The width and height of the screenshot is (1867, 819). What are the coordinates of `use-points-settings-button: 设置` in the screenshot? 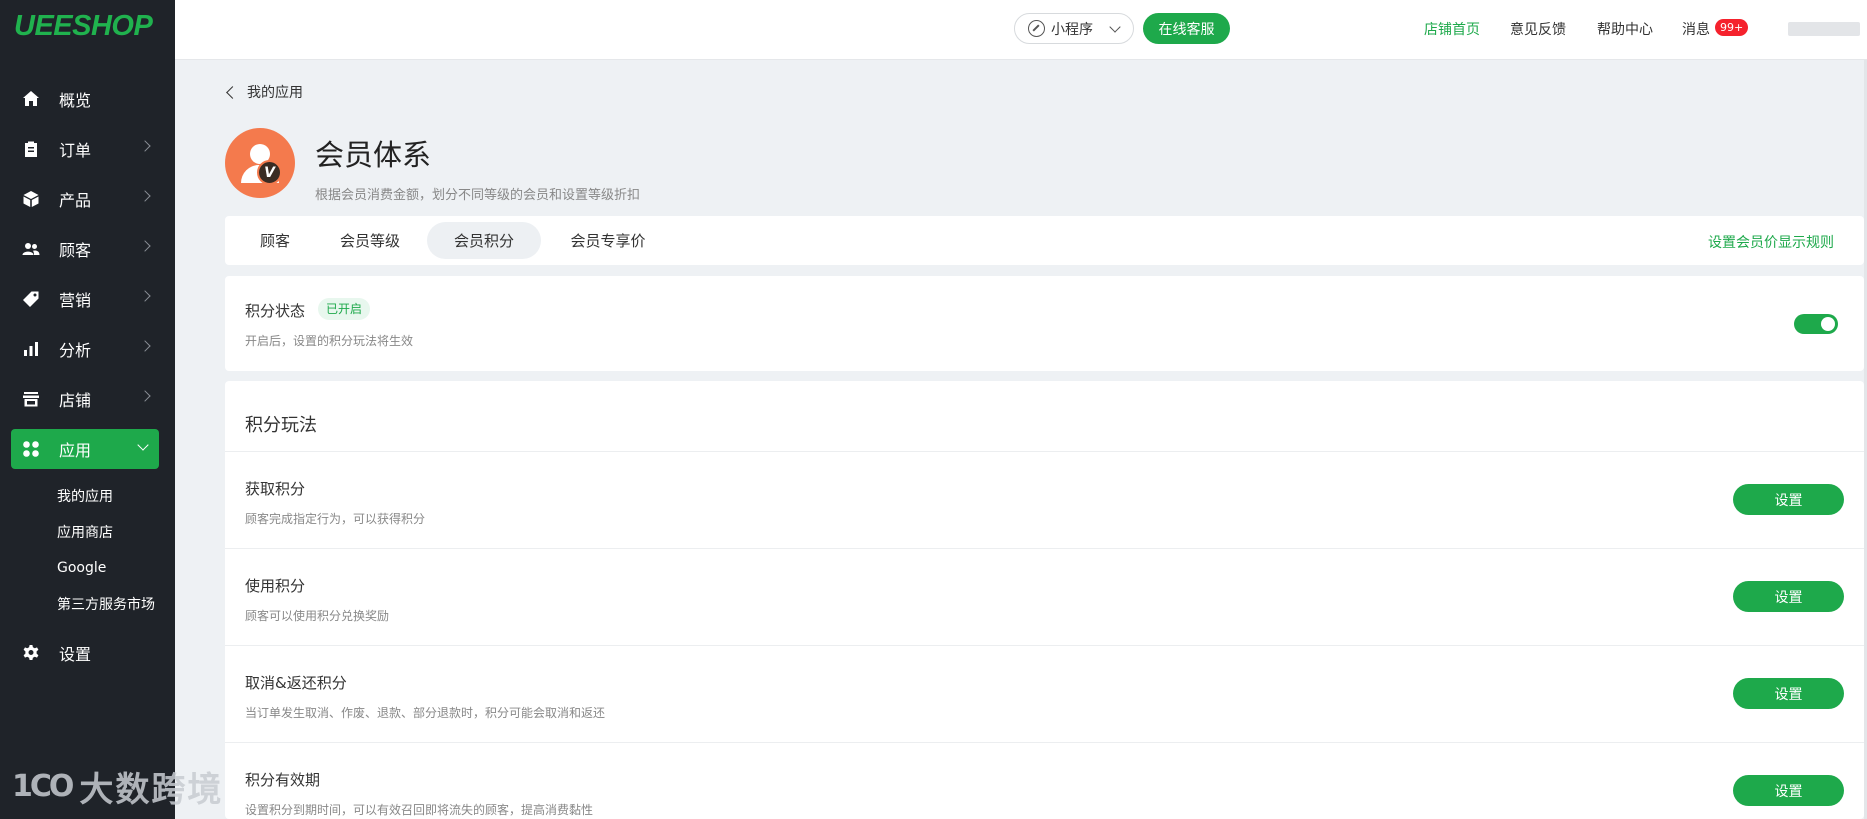 It's located at (1788, 596).